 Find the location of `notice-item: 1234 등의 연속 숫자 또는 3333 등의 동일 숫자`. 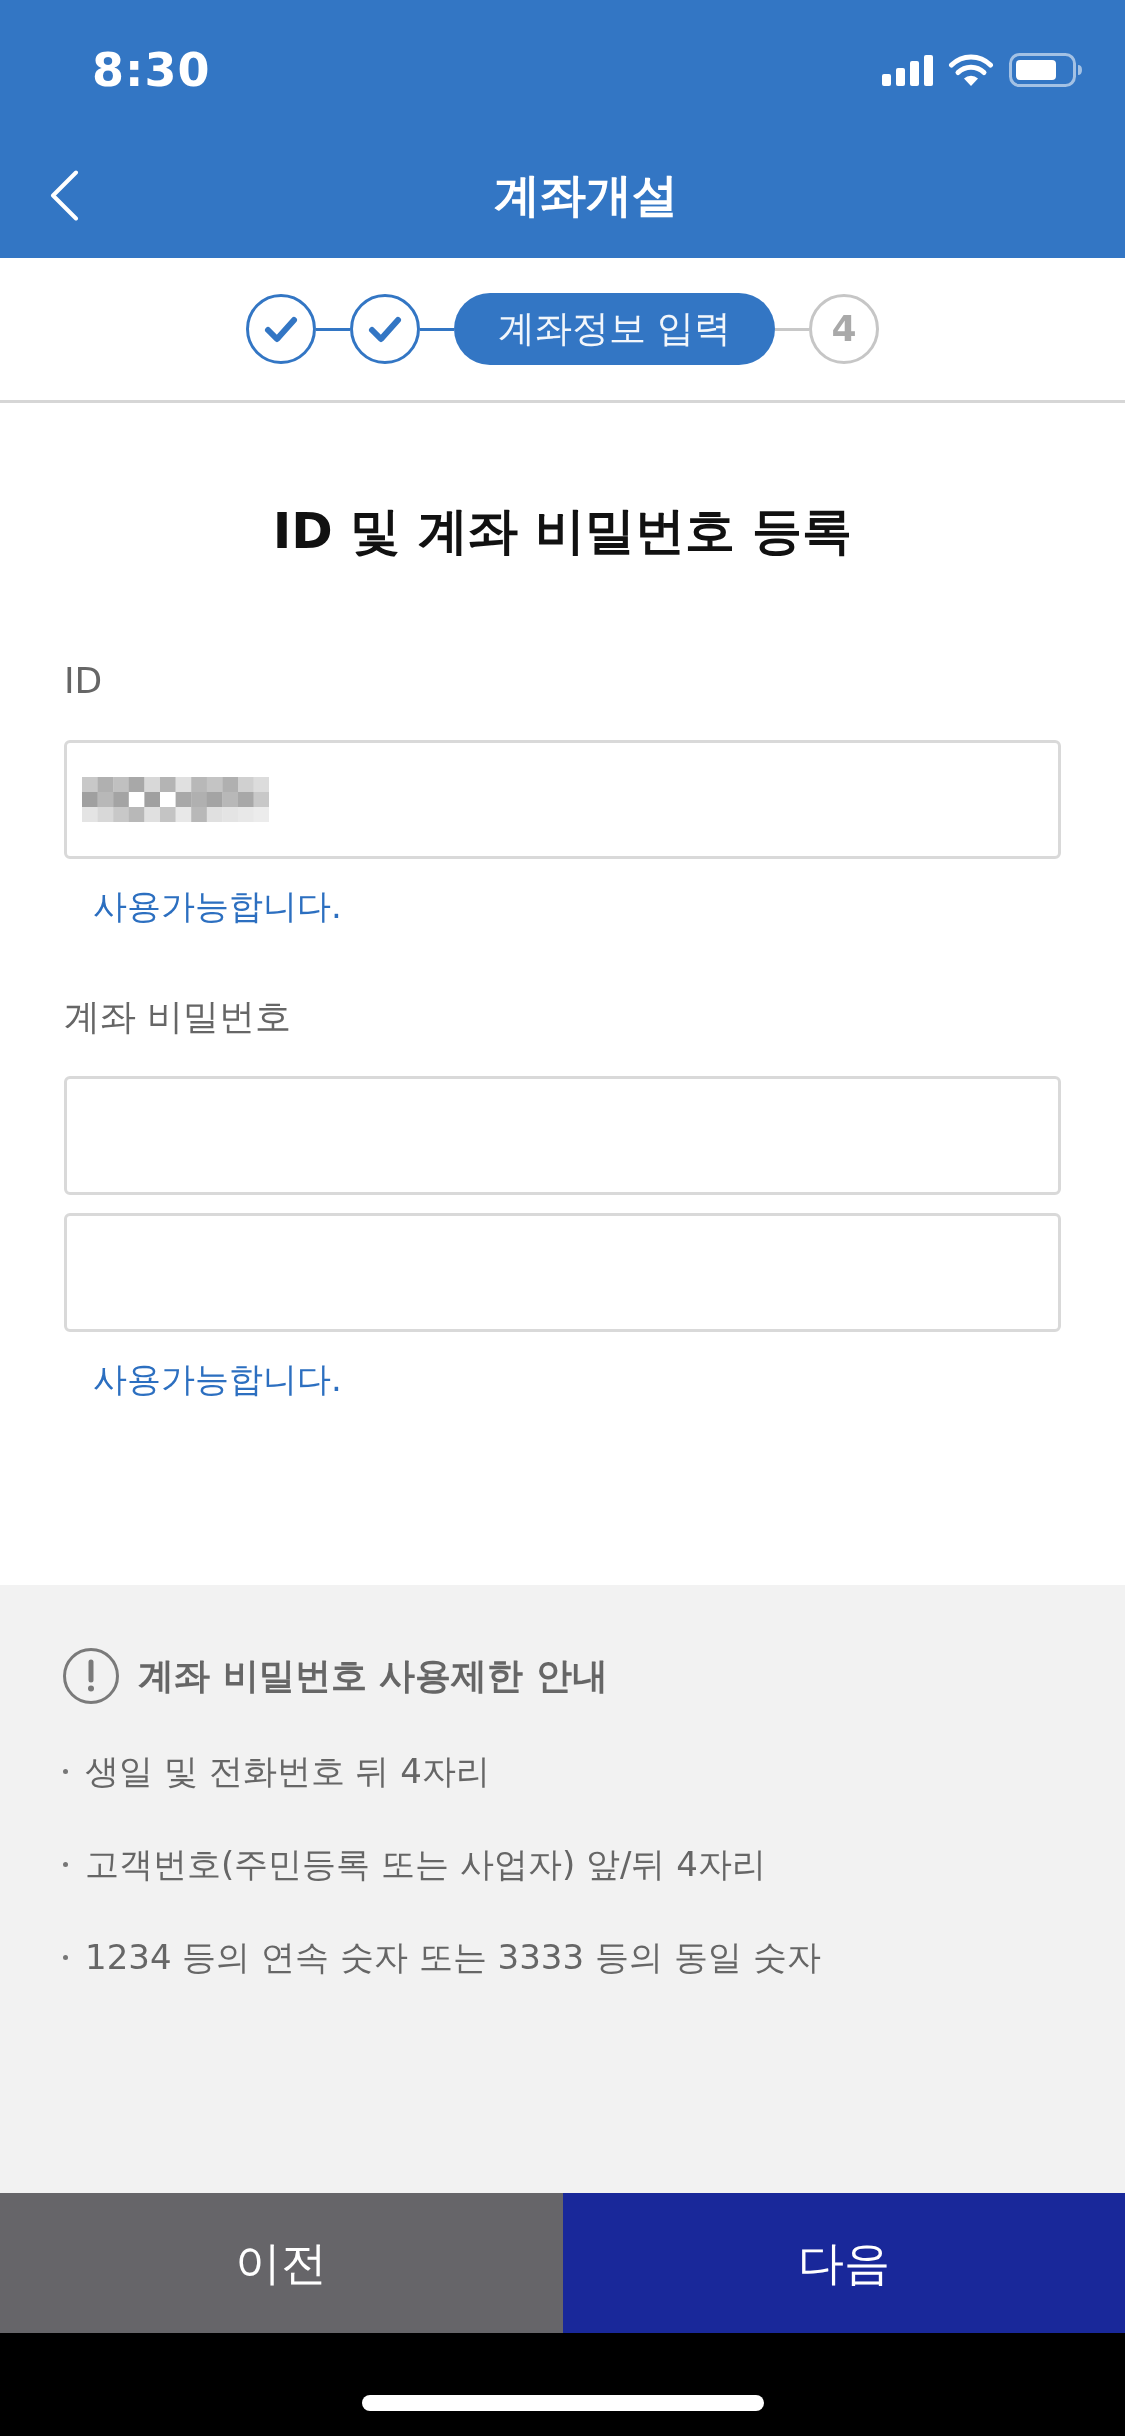

notice-item: 1234 등의 연속 숫자 또는 3333 등의 동일 숫자 is located at coordinates (453, 1957).